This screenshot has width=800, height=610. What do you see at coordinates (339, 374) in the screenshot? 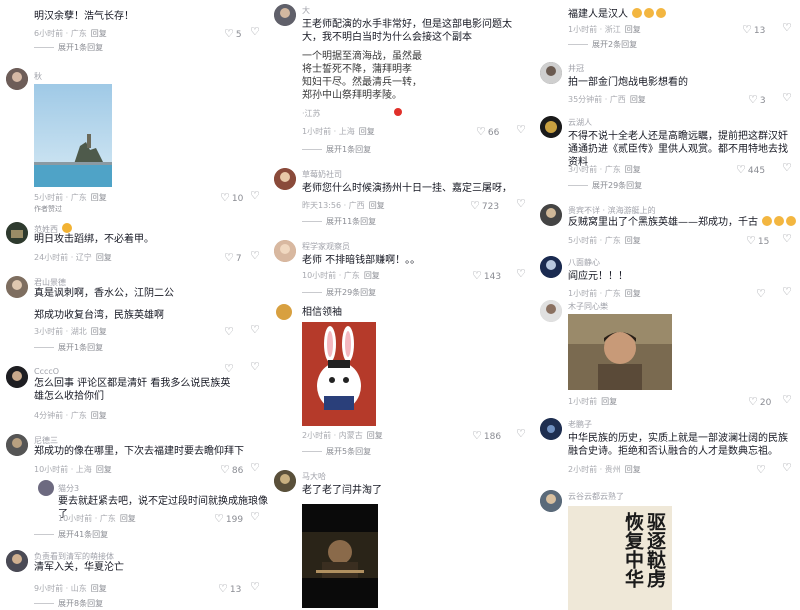
I see `sticker-image` at bounding box center [339, 374].